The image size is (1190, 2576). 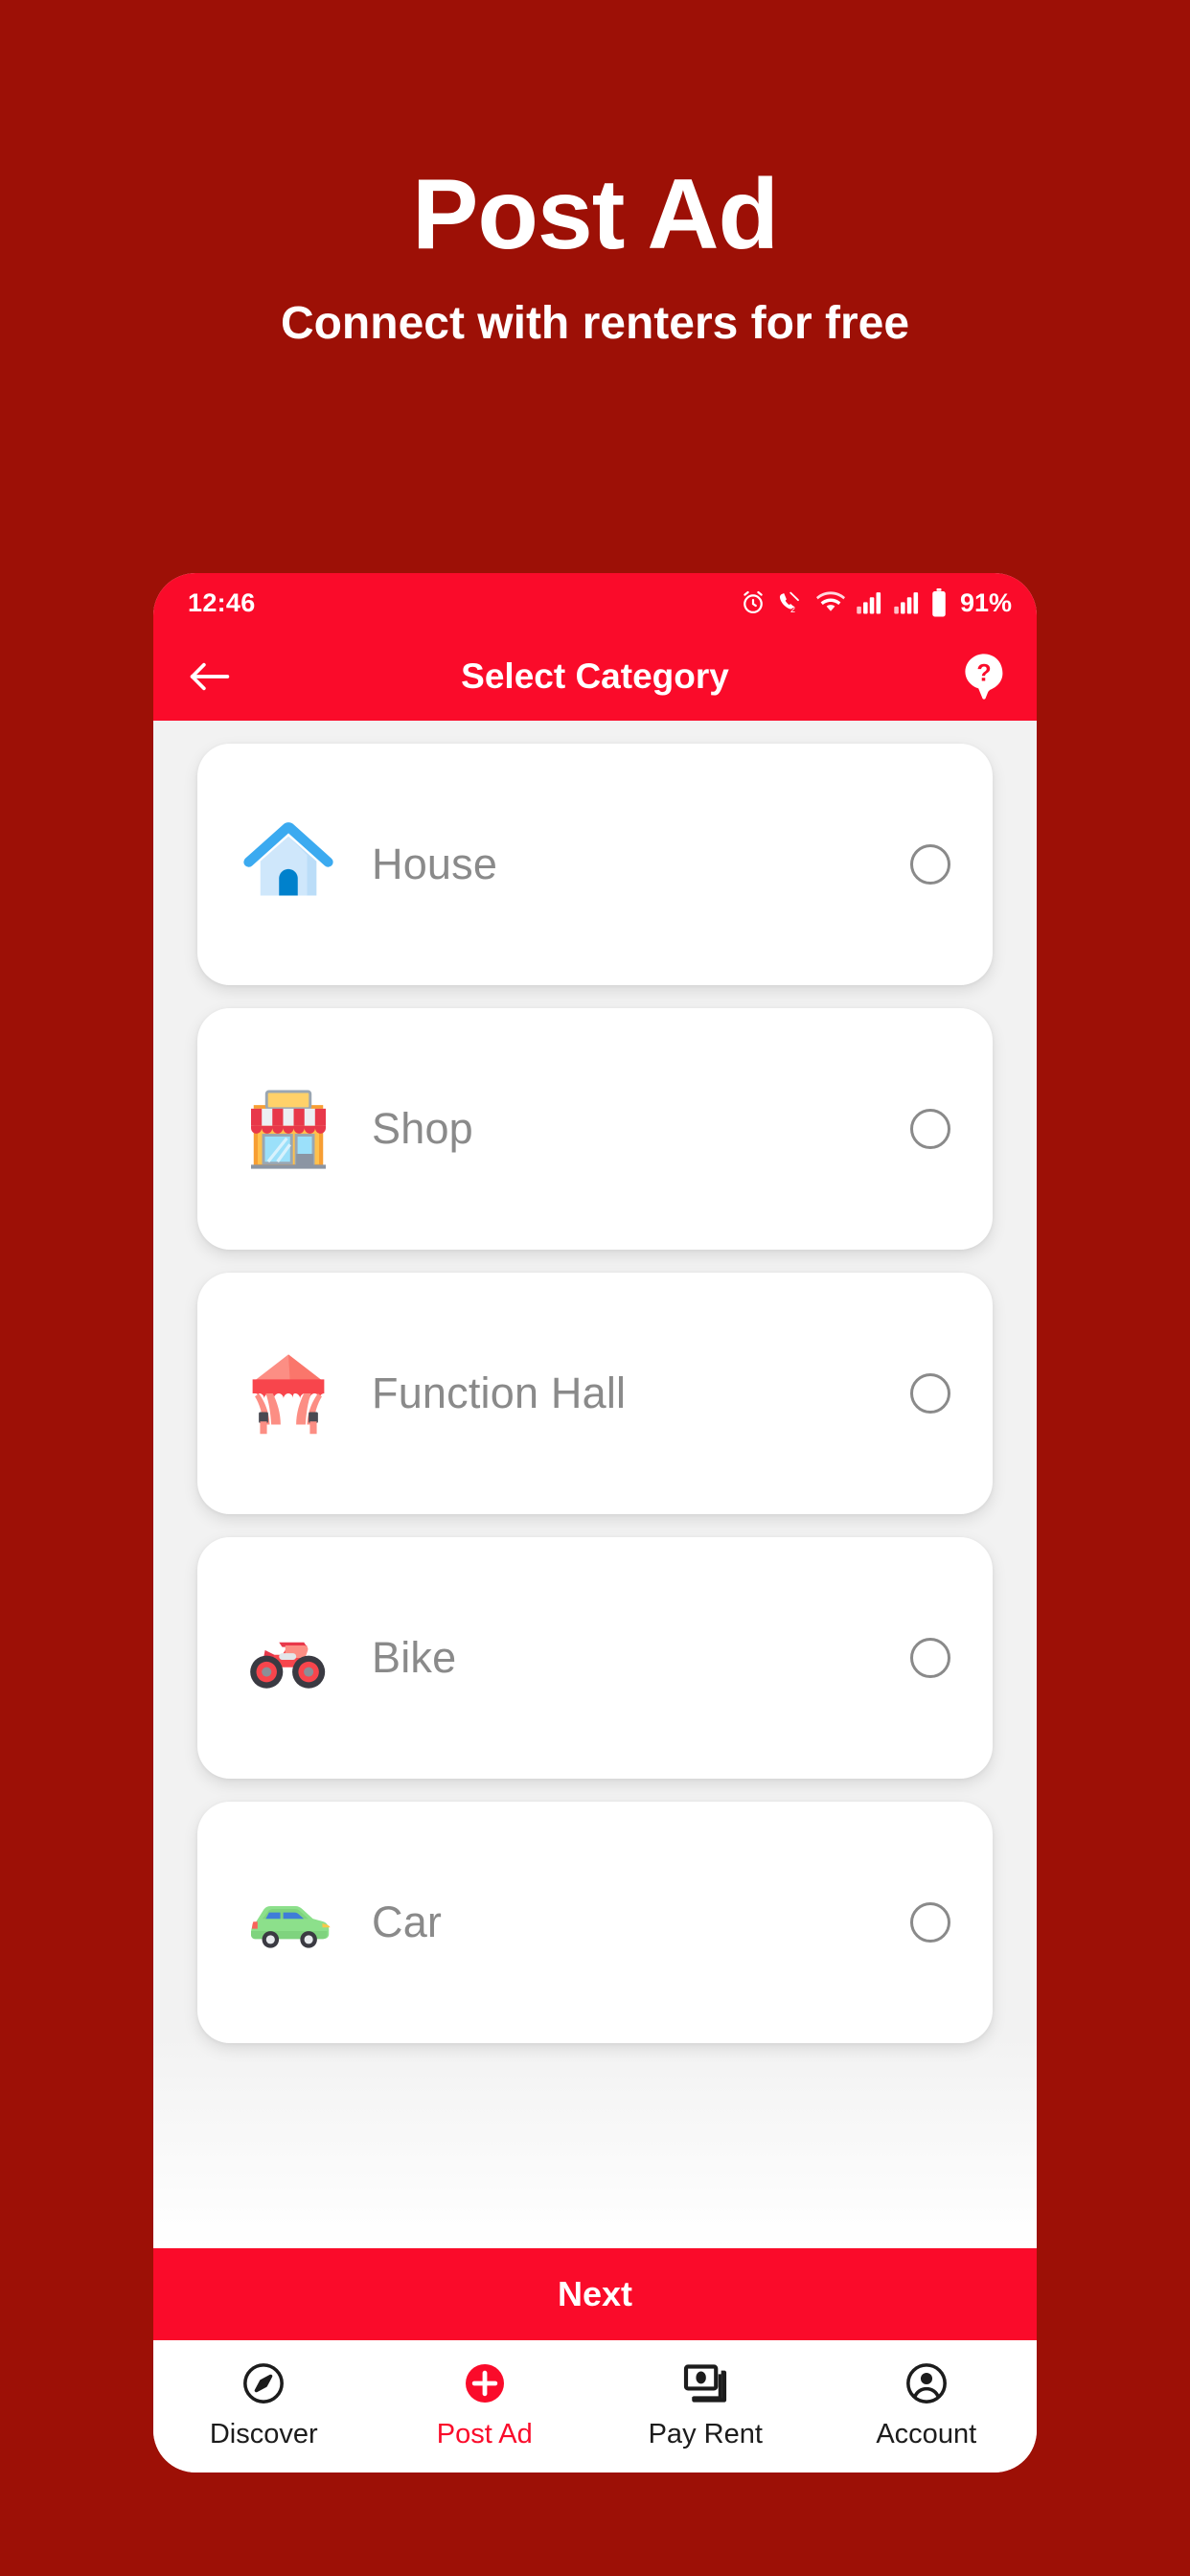 What do you see at coordinates (793, 609) in the screenshot?
I see `svg-text: 2` at bounding box center [793, 609].